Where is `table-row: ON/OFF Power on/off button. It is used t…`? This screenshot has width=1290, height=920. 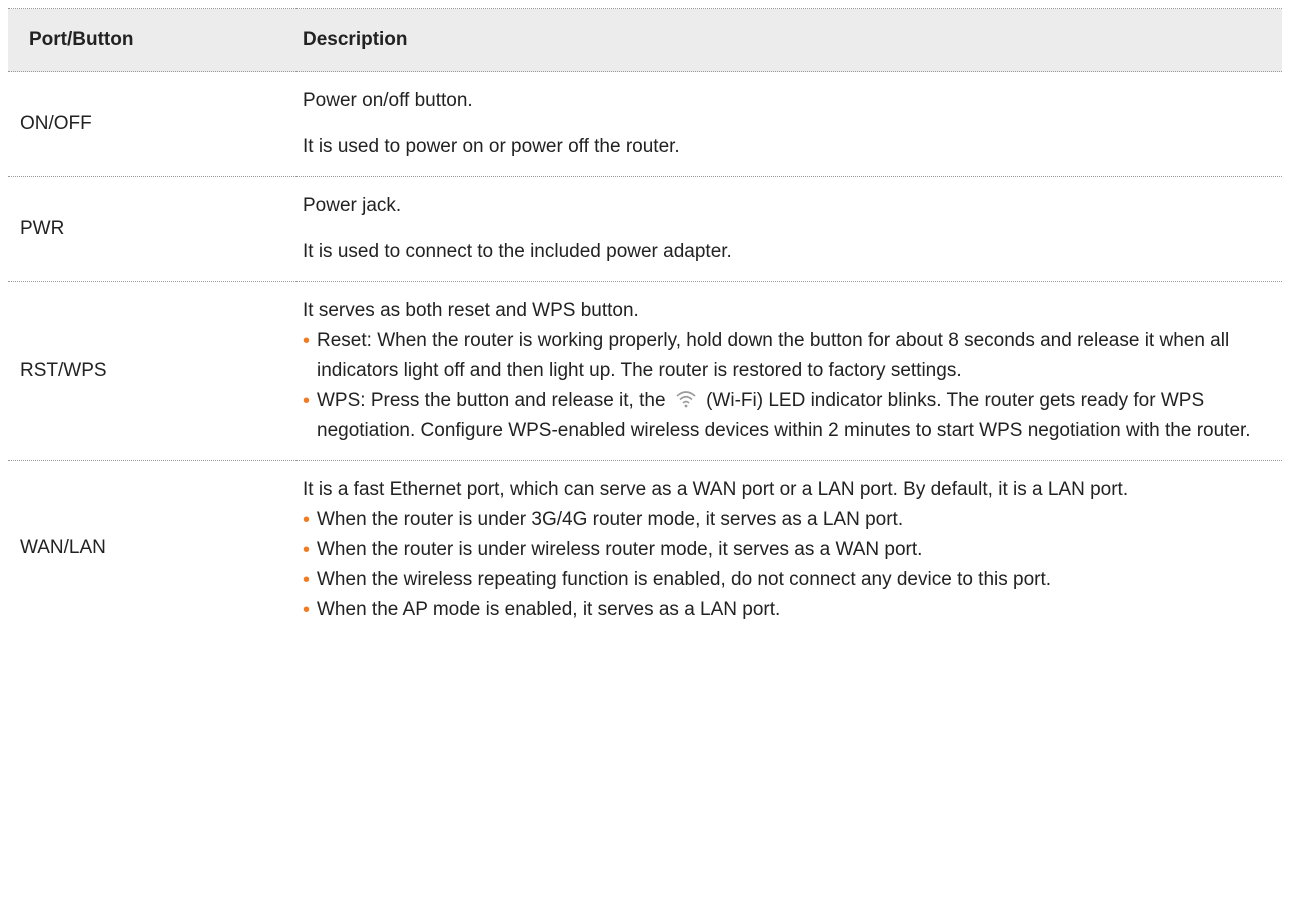
table-row: ON/OFF Power on/off button. It is used t… is located at coordinates (645, 124).